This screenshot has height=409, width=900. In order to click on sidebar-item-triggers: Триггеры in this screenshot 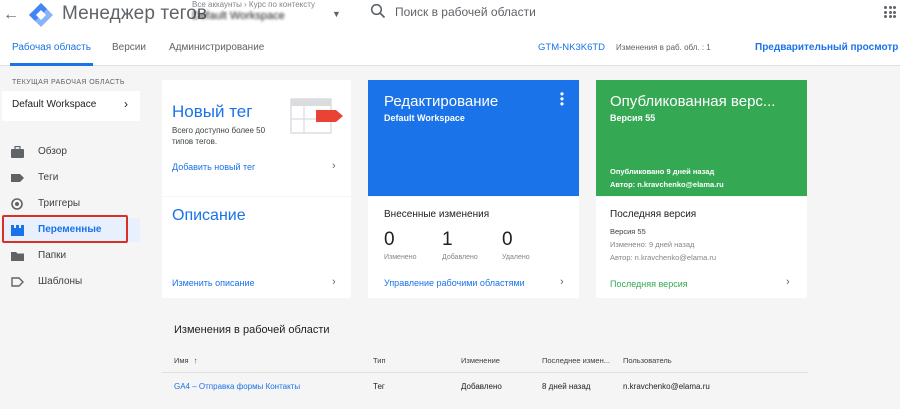, I will do `click(71, 204)`.